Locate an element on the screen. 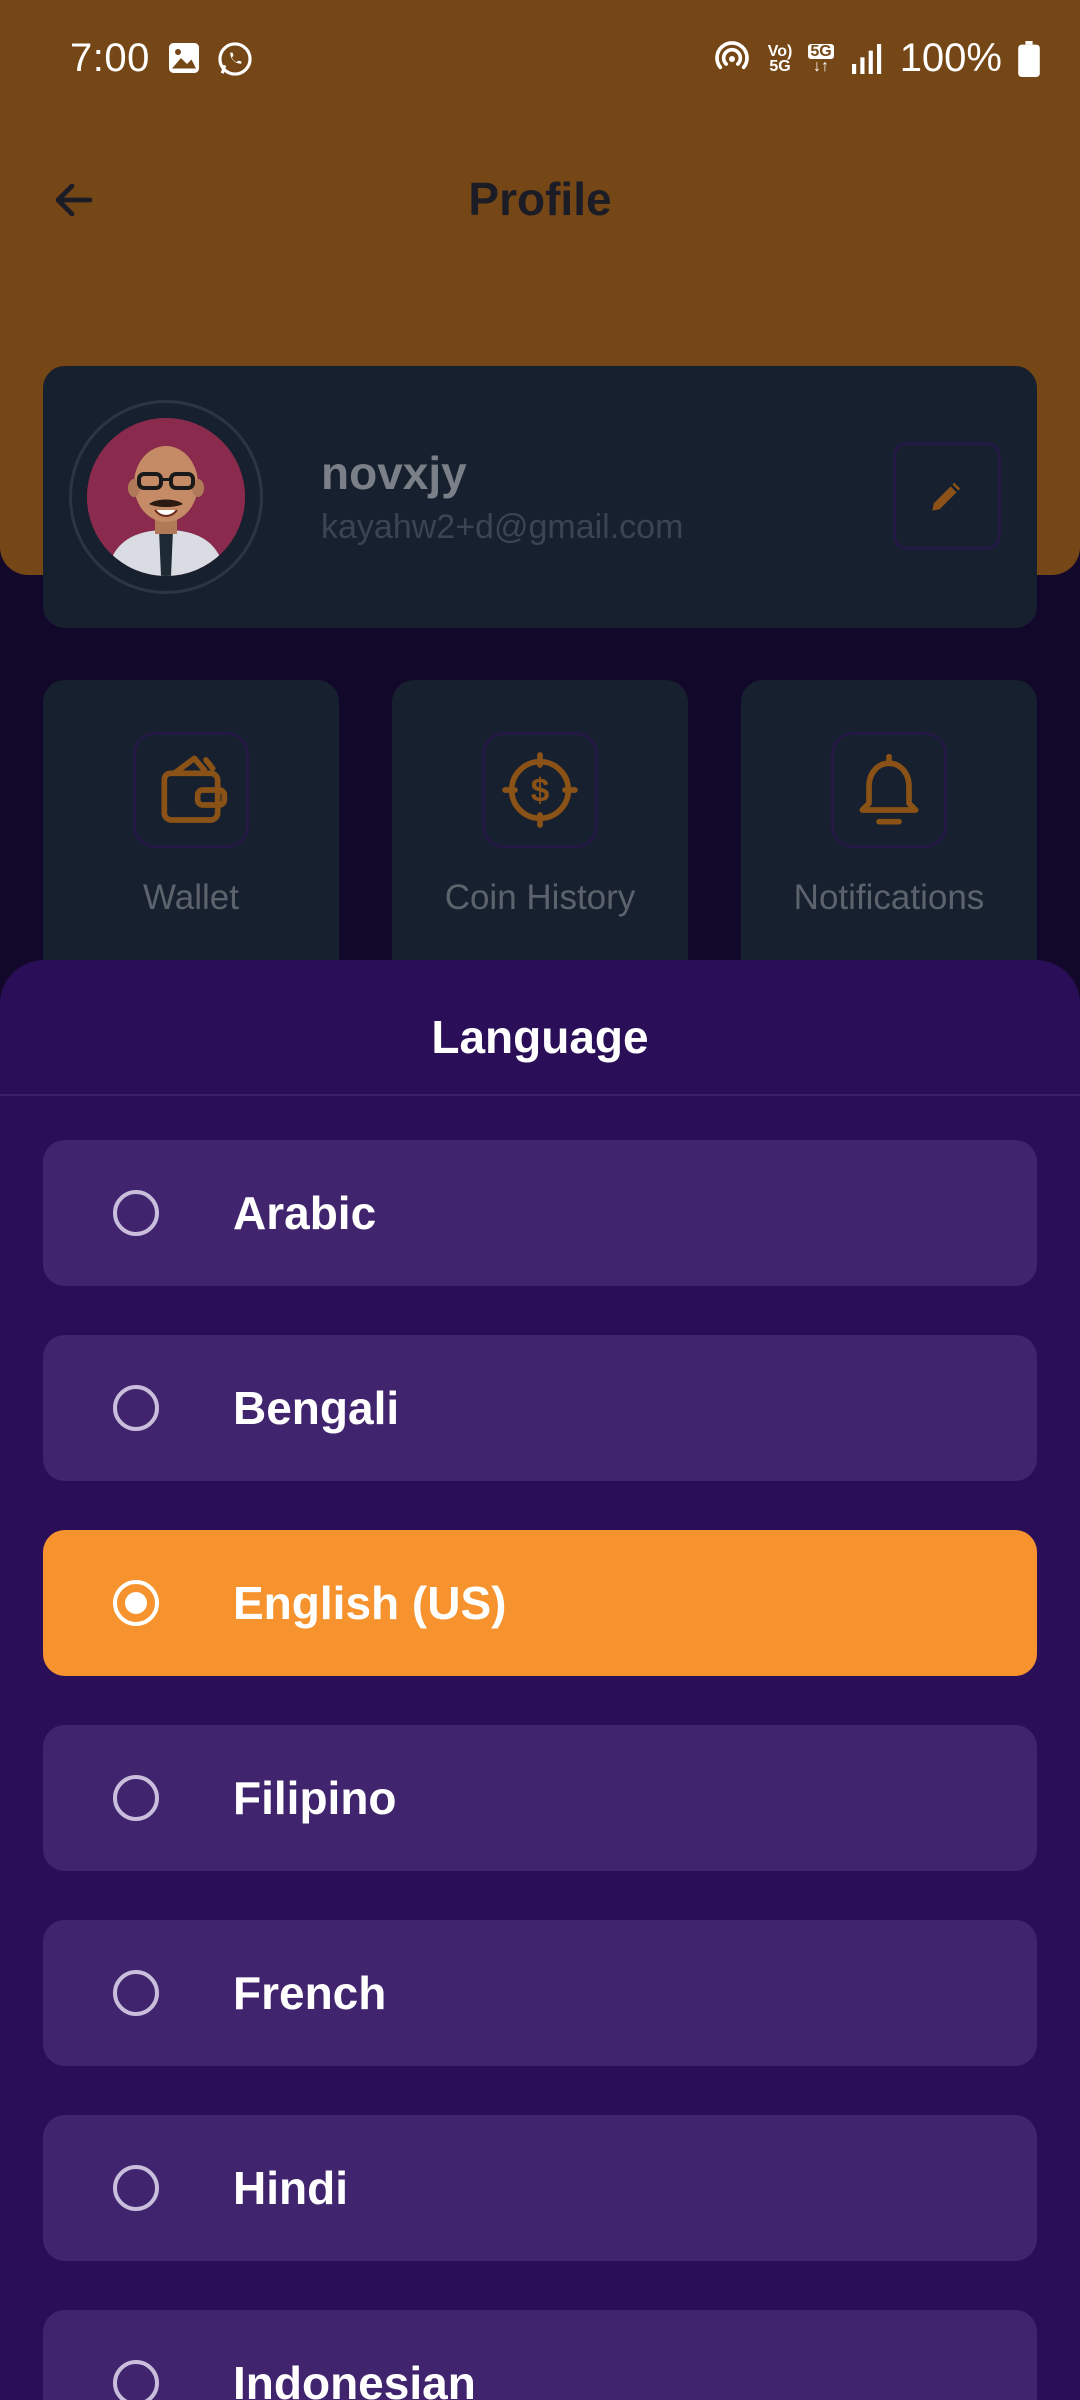  status-bar: 7:00 Vo) 5G 5G ↓↑ 100% is located at coordinates (540, 60).